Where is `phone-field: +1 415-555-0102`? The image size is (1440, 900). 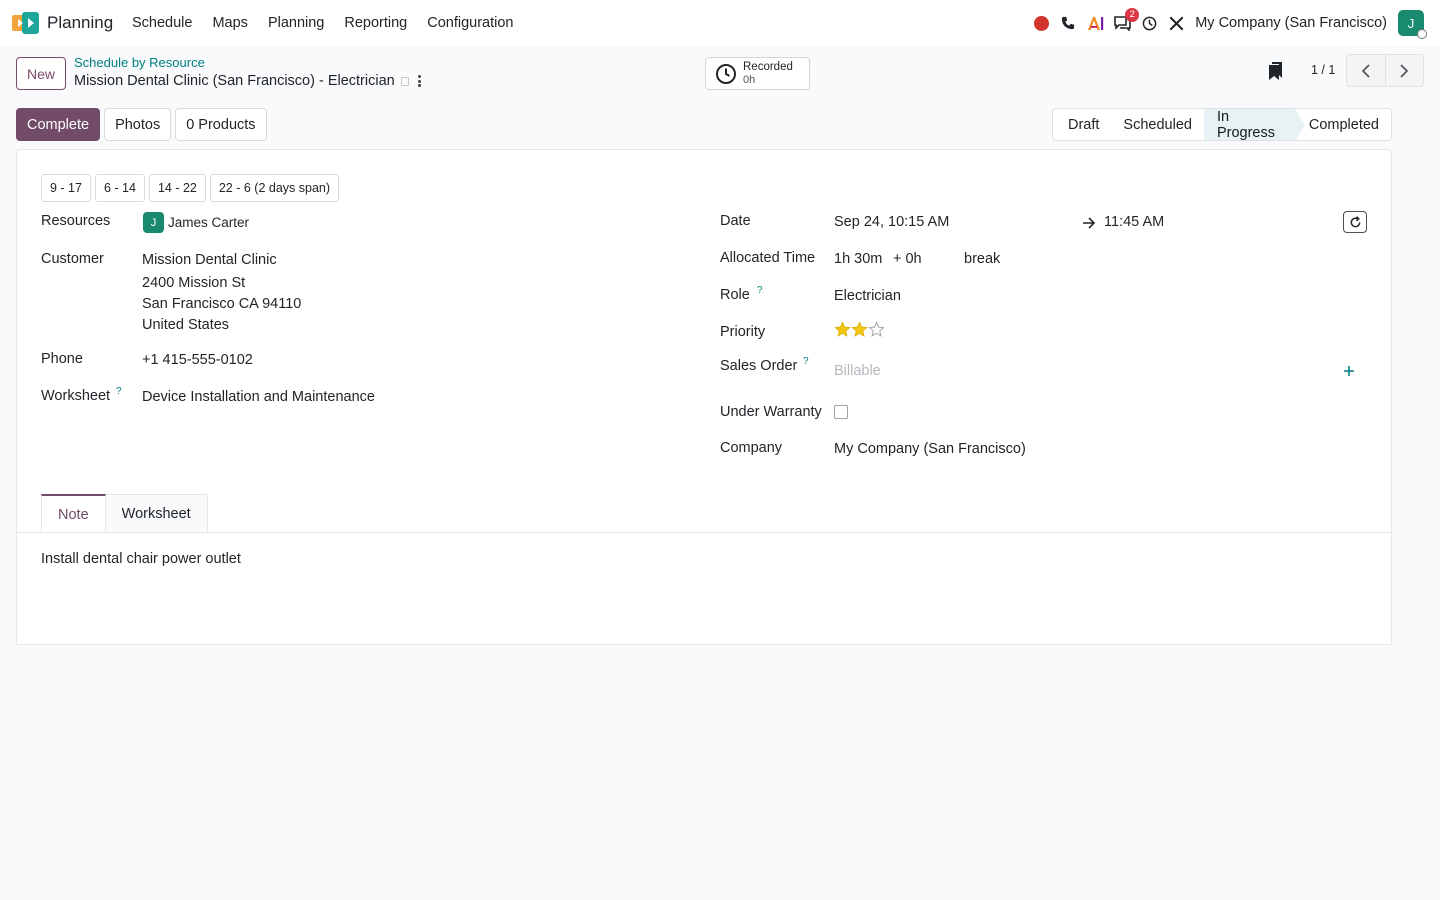
phone-field: +1 415-555-0102 is located at coordinates (197, 360).